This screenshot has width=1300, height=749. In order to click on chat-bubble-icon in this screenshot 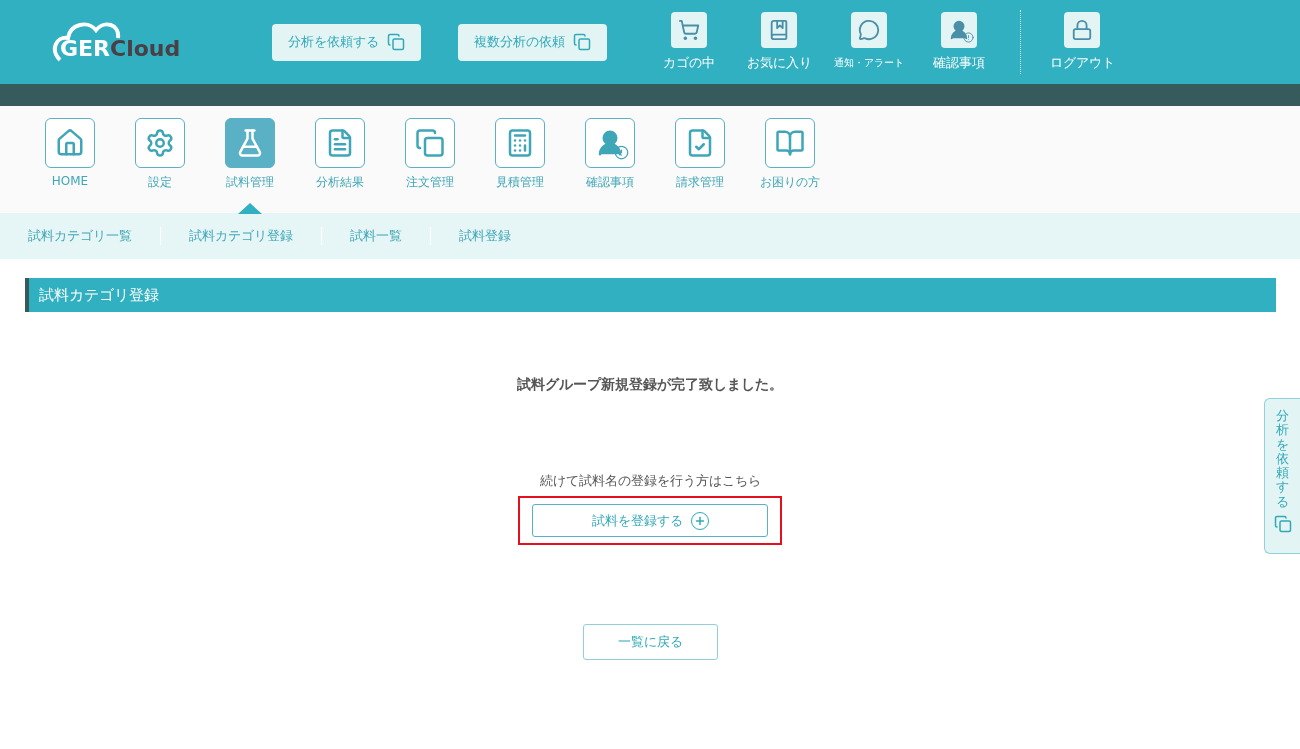, I will do `click(869, 30)`.